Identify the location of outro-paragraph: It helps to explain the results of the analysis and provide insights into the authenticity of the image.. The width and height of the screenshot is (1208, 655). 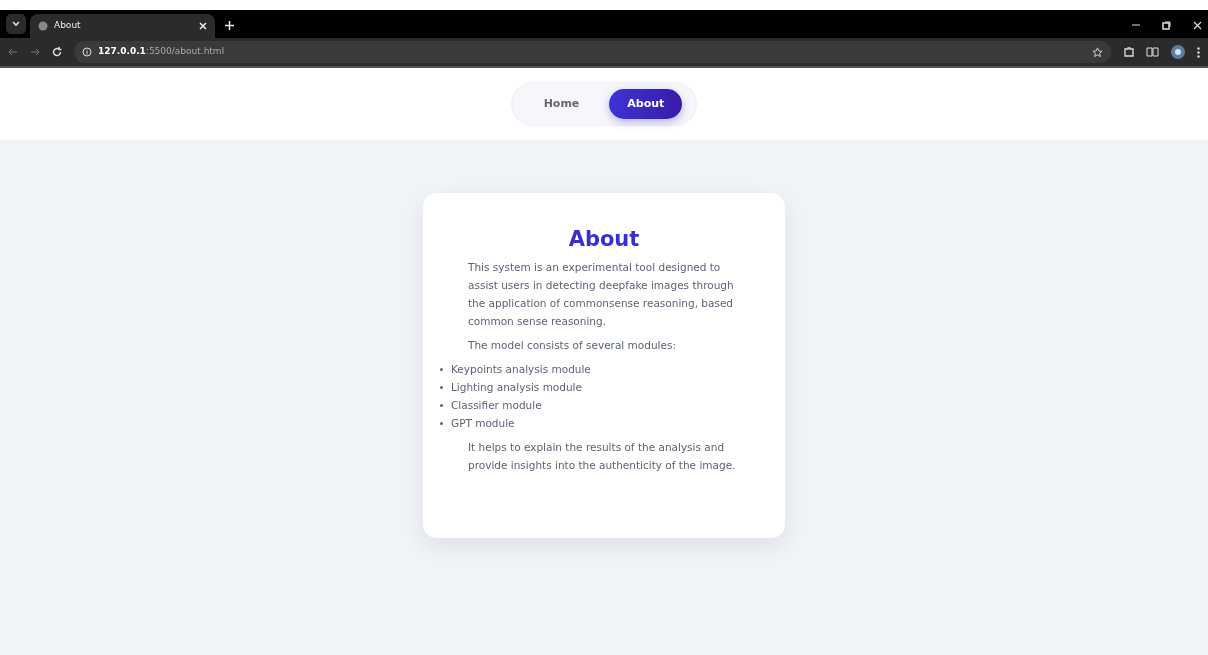
(602, 457).